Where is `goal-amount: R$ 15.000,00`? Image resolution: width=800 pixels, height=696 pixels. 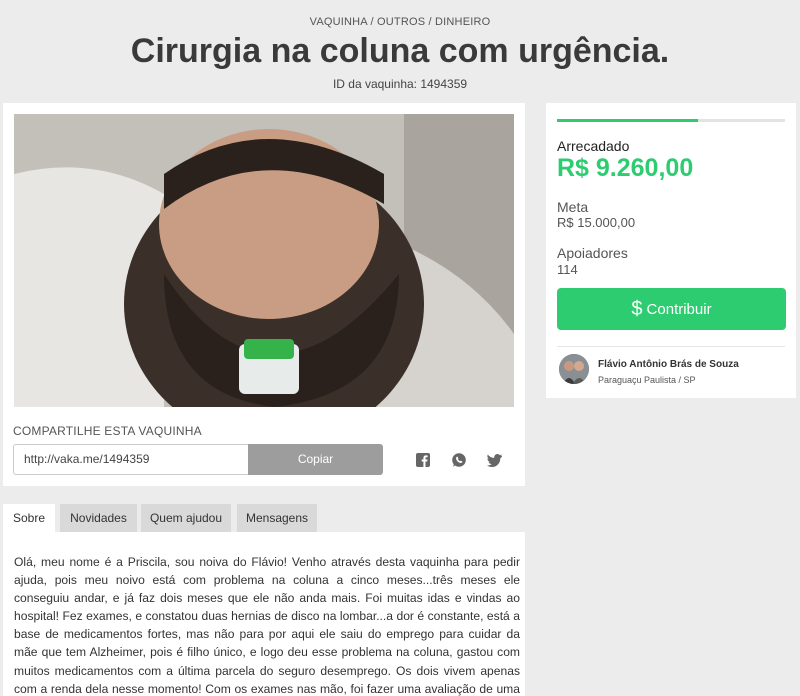 goal-amount: R$ 15.000,00 is located at coordinates (596, 222).